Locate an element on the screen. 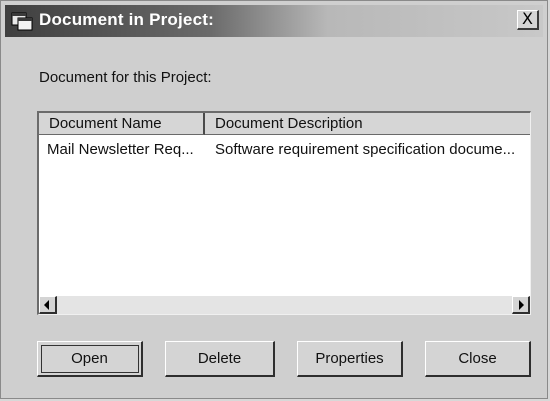  column-header-document-name: Document Name is located at coordinates (122, 124).